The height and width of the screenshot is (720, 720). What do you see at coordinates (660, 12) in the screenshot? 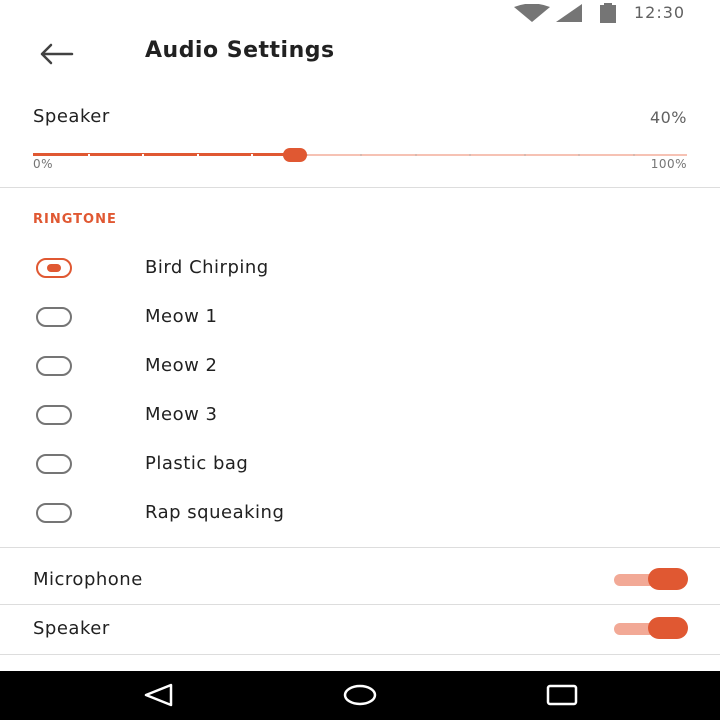
I see `status-time: 12:30` at bounding box center [660, 12].